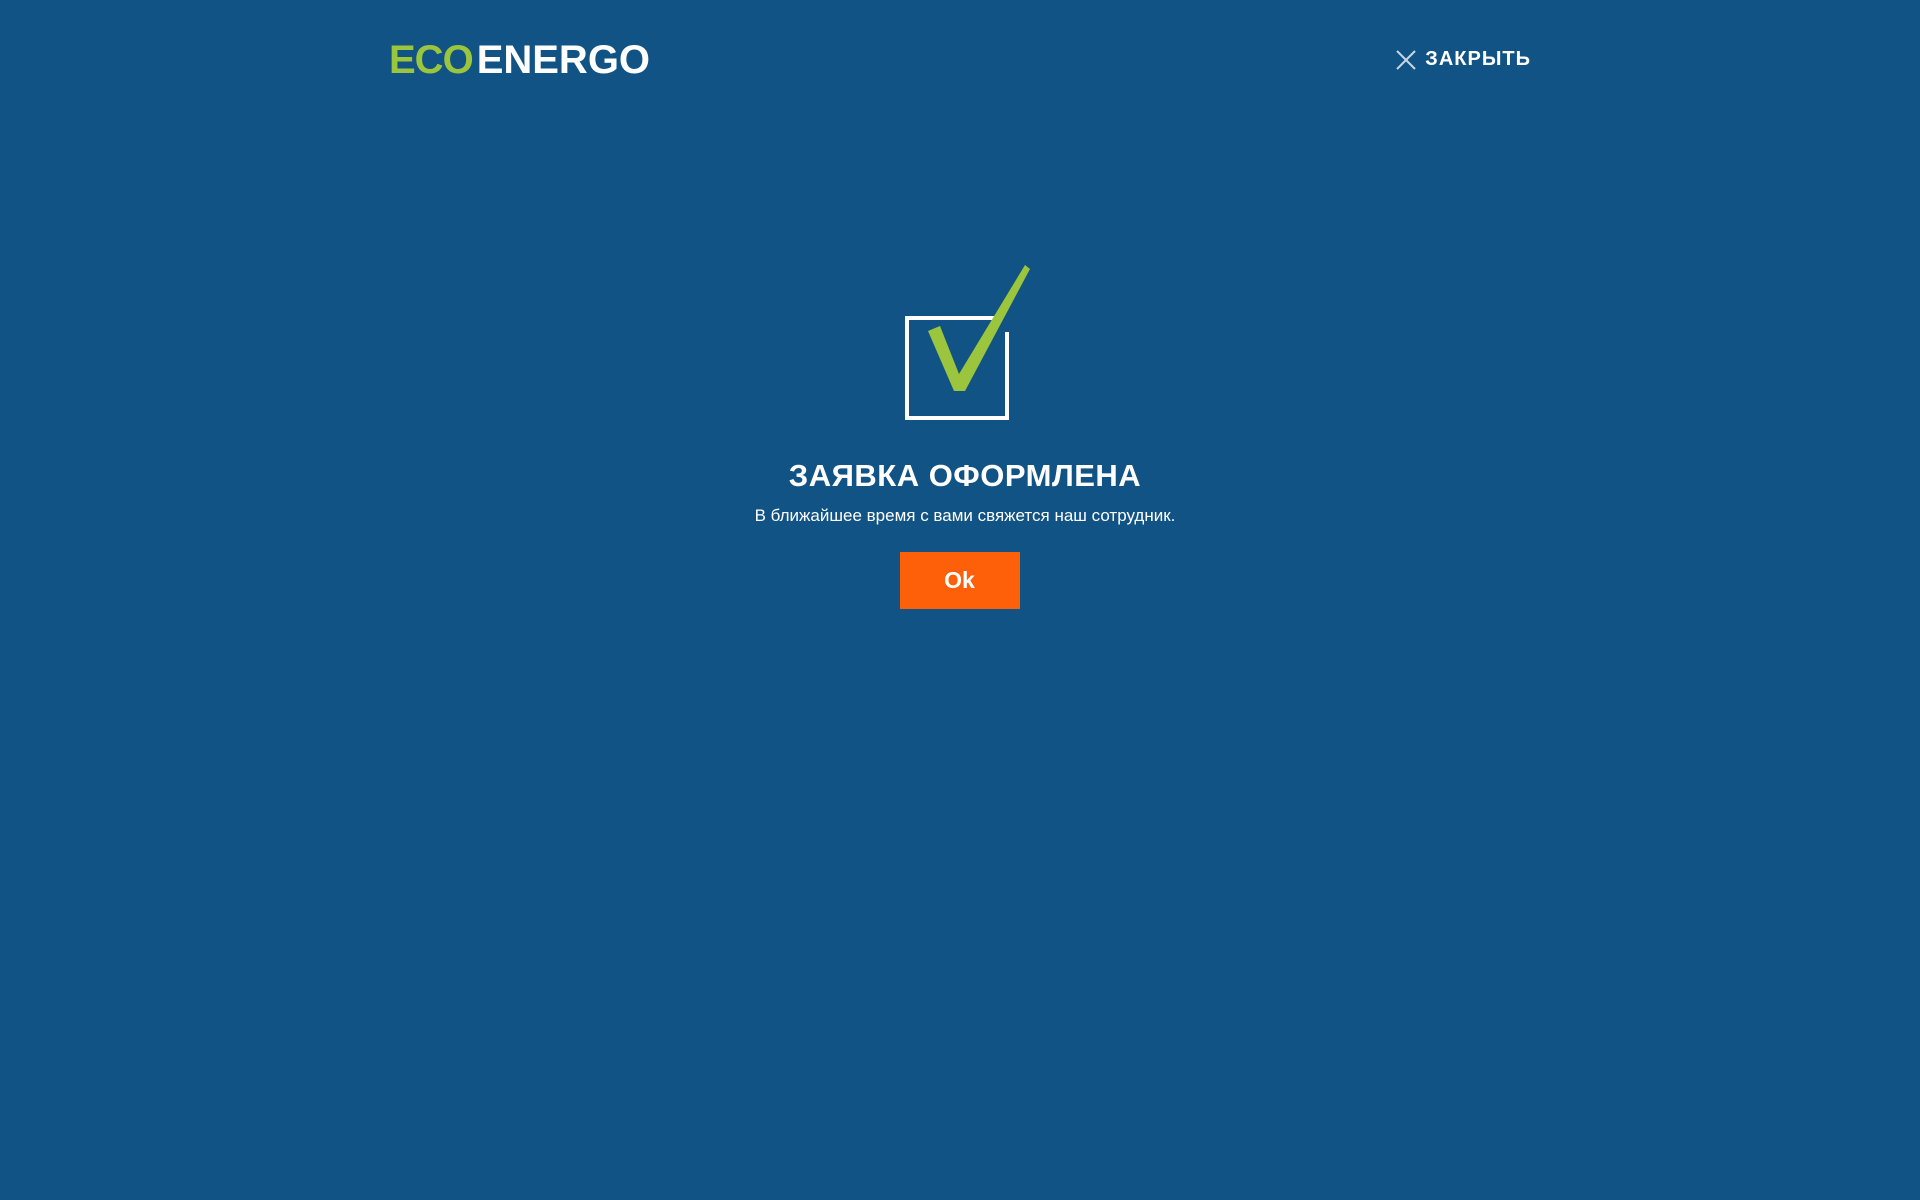 The height and width of the screenshot is (1200, 1920). I want to click on close-label: ЗАКРЫТЬ, so click(1478, 59).